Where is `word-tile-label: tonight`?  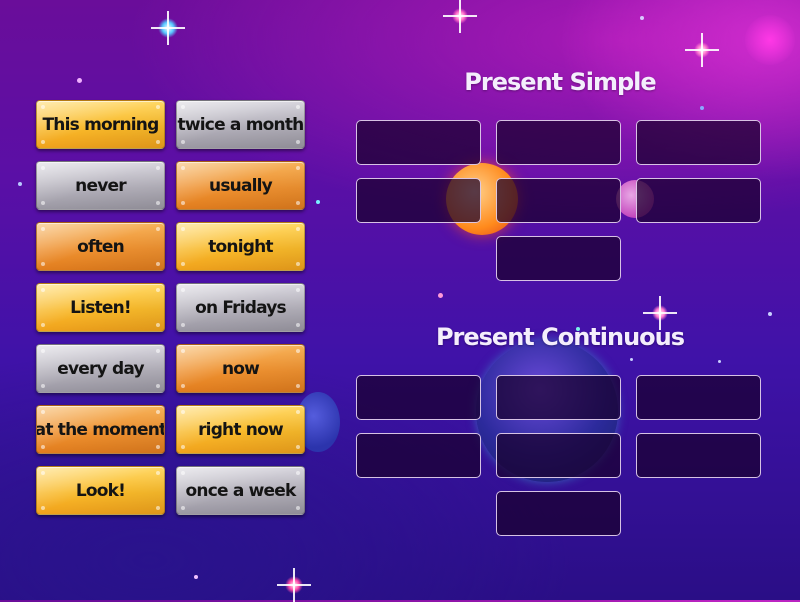
word-tile-label: tonight is located at coordinates (240, 246).